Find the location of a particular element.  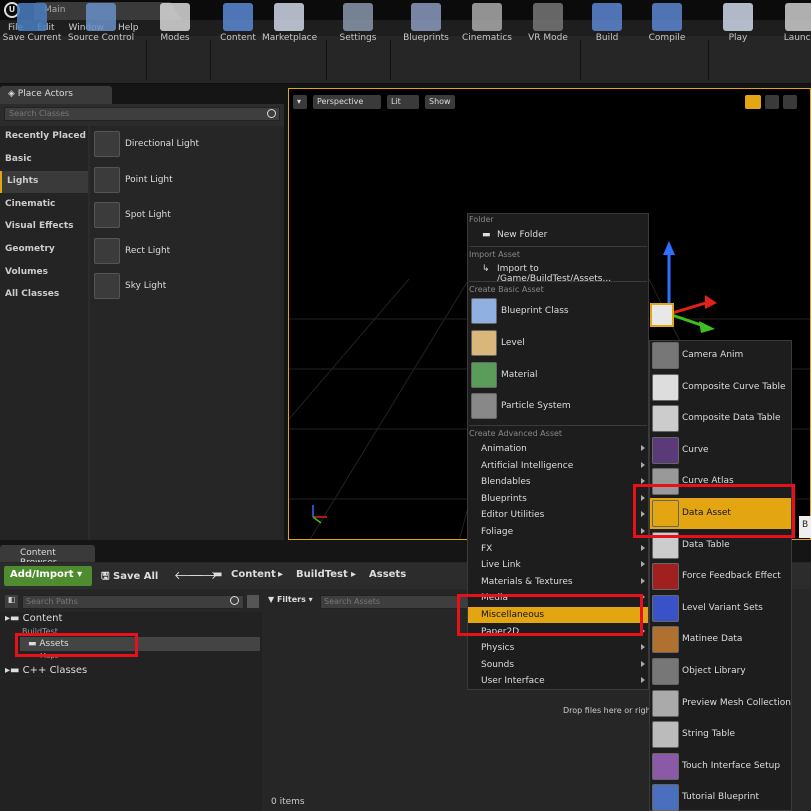

play-button: Play is located at coordinates (738, 24).